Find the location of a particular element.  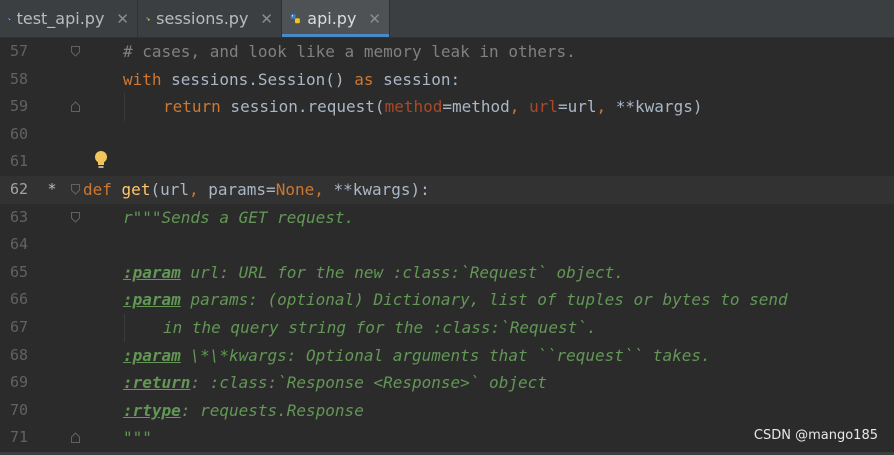

line-number: 71 is located at coordinates (18, 437).